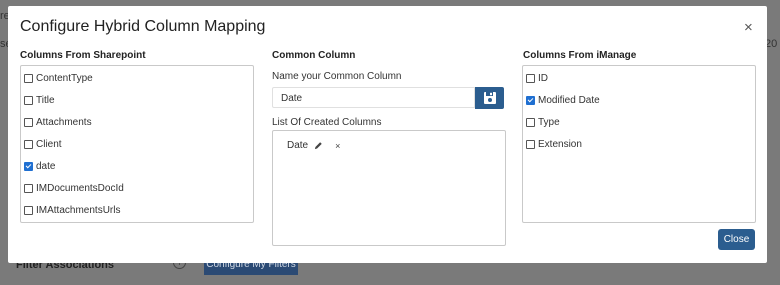  What do you see at coordinates (43, 144) in the screenshot?
I see `sharepoint-item-client: Client` at bounding box center [43, 144].